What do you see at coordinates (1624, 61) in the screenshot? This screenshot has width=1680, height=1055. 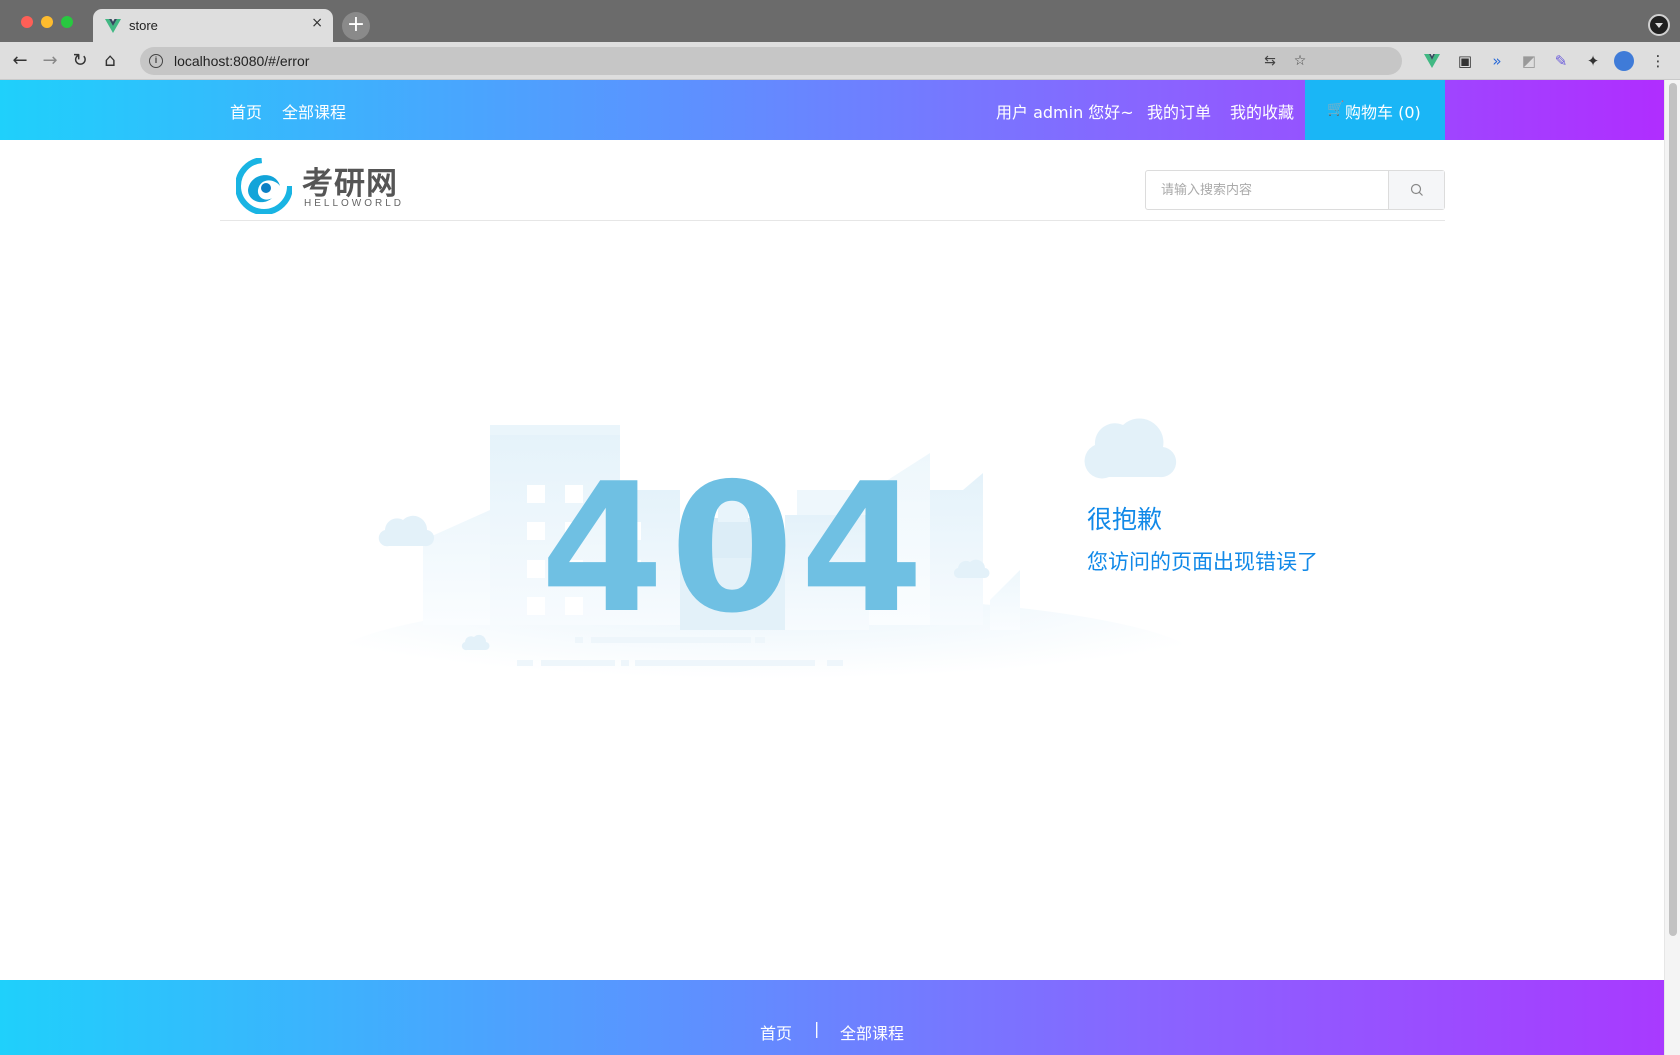 I see `profile-avatar-icon` at bounding box center [1624, 61].